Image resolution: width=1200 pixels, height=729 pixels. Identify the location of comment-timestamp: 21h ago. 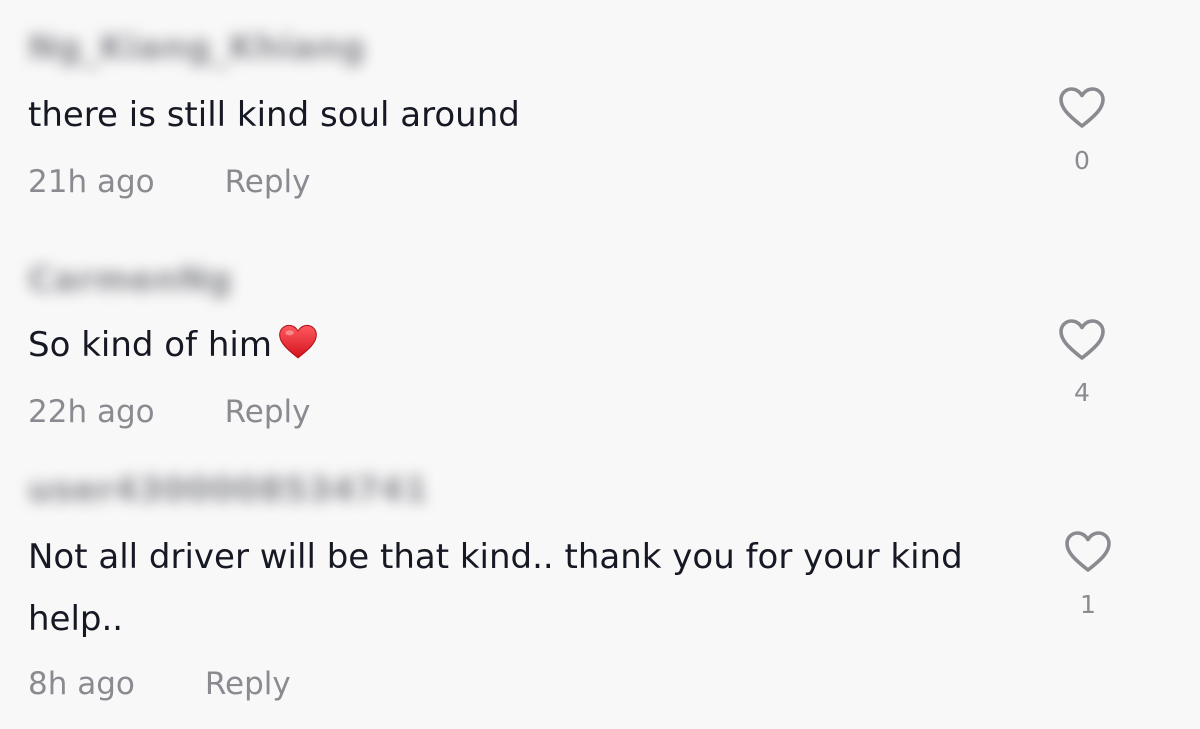
(91, 182).